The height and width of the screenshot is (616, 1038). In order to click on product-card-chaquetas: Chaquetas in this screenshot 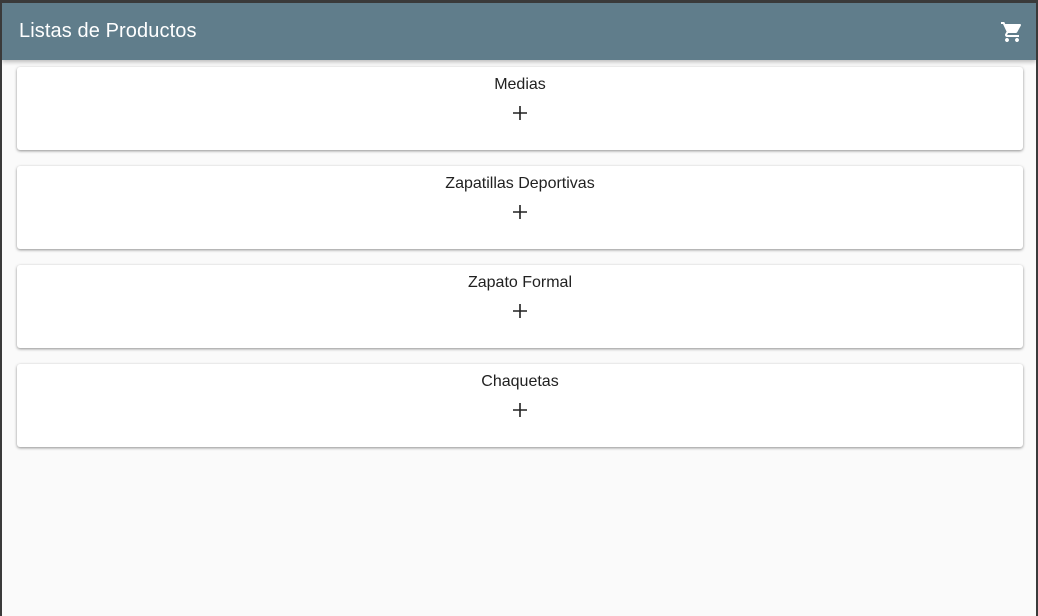, I will do `click(520, 405)`.